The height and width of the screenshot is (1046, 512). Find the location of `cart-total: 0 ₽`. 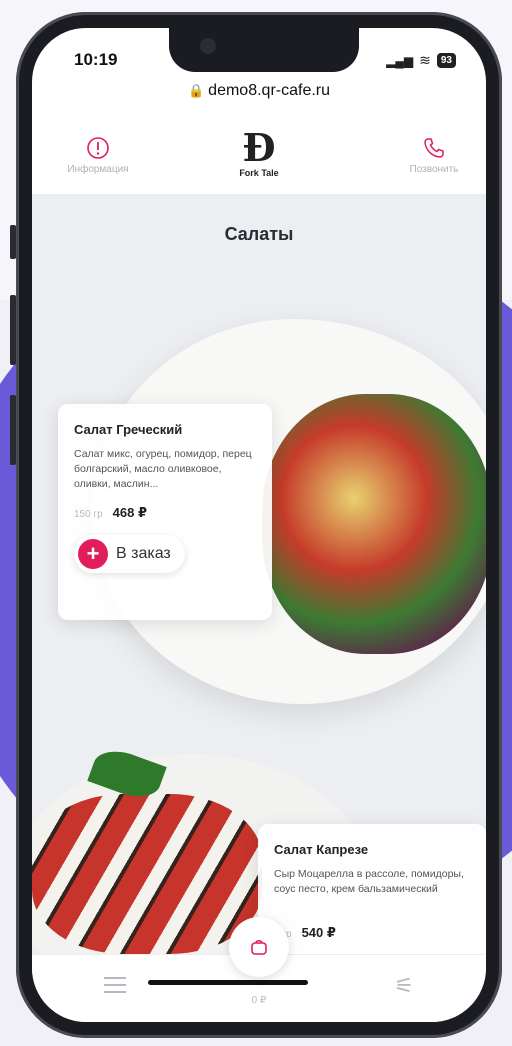

cart-total: 0 ₽ is located at coordinates (259, 1000).